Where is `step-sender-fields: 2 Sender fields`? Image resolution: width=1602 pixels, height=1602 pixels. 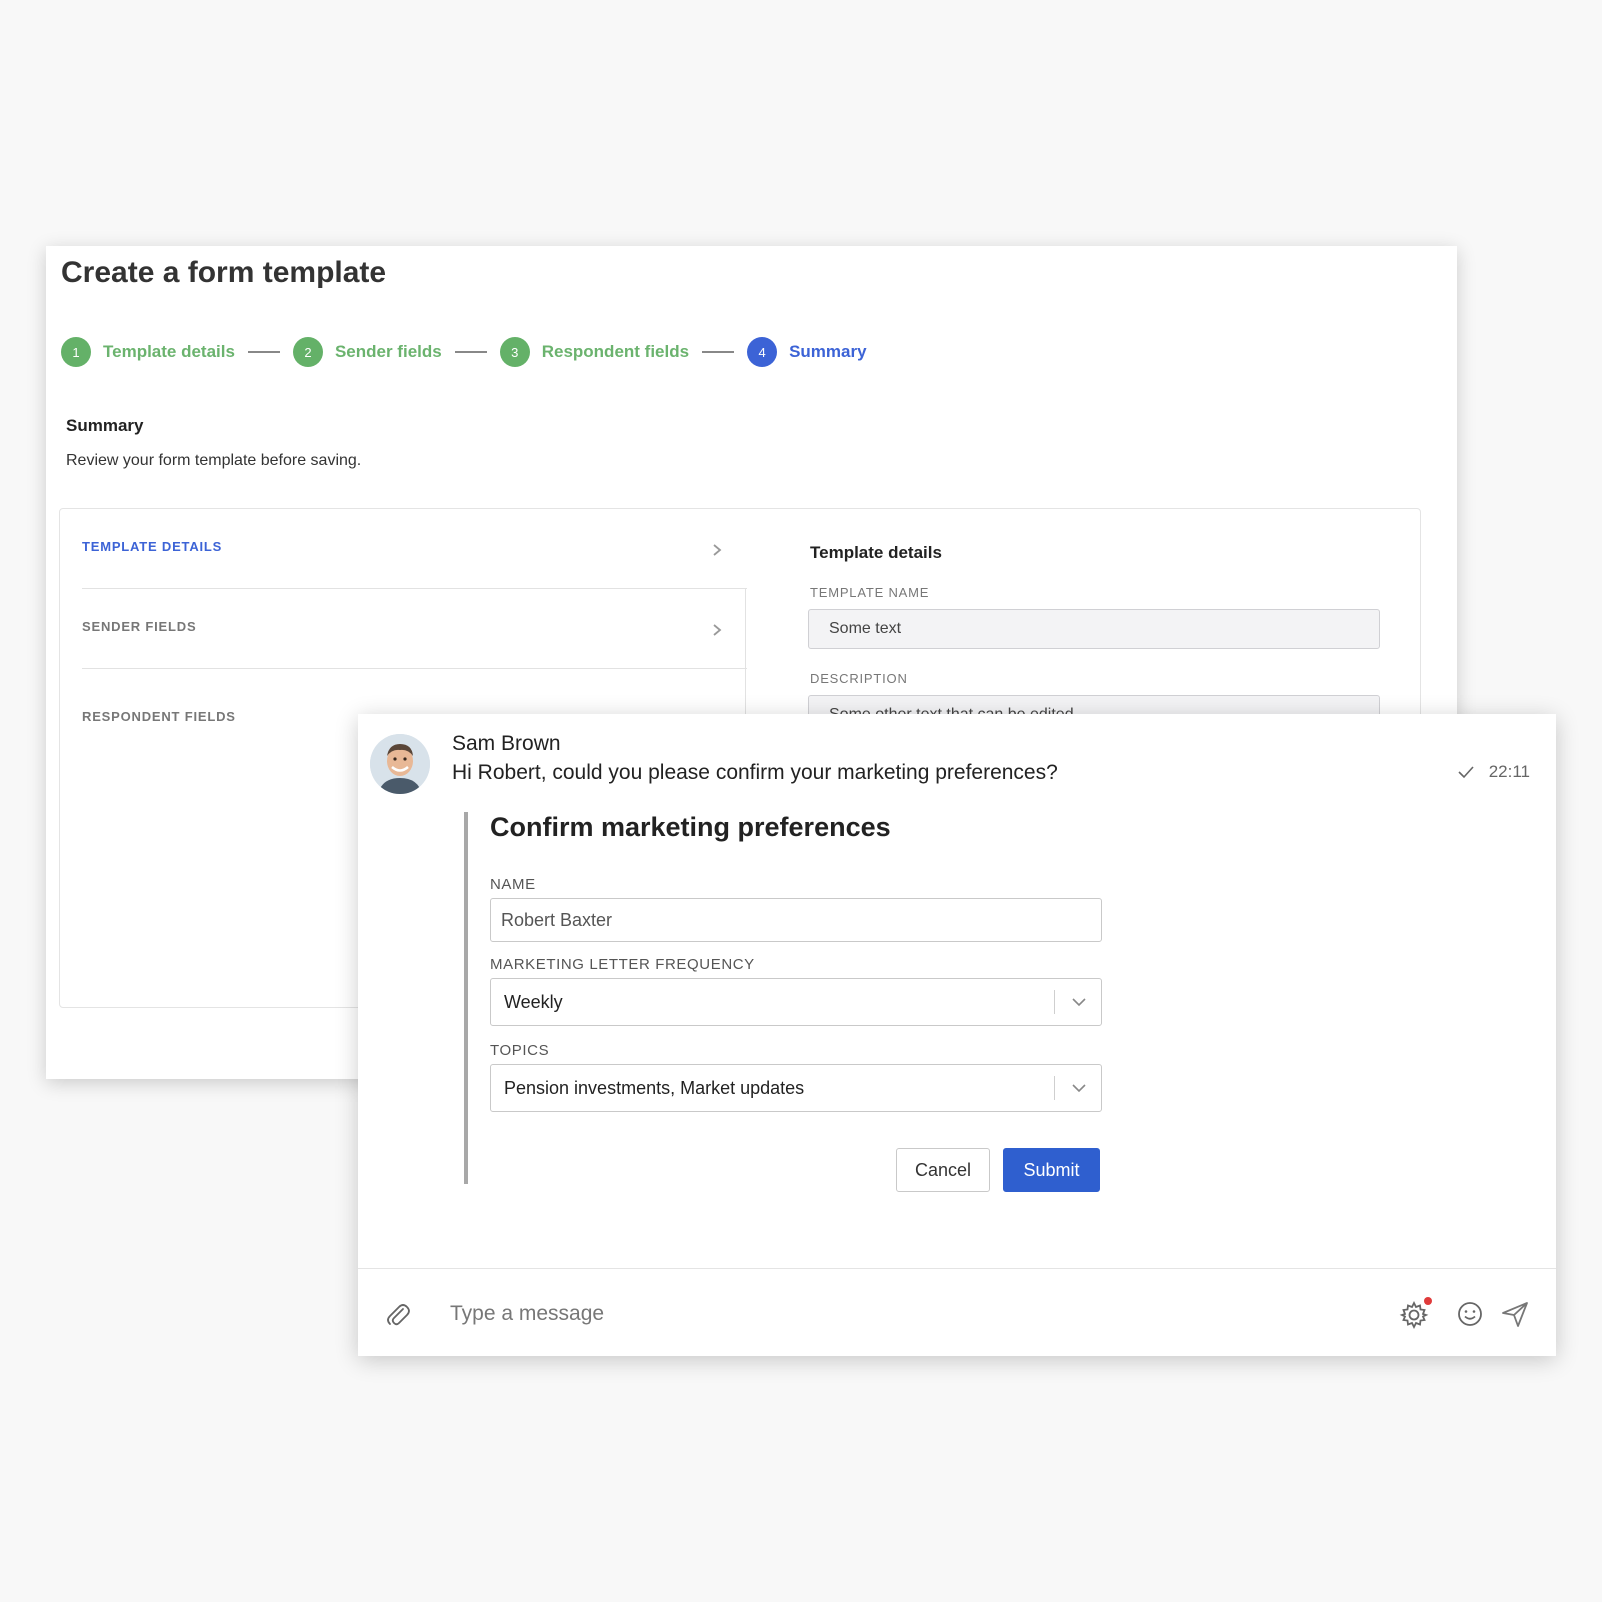
step-sender-fields: 2 Sender fields is located at coordinates (367, 352).